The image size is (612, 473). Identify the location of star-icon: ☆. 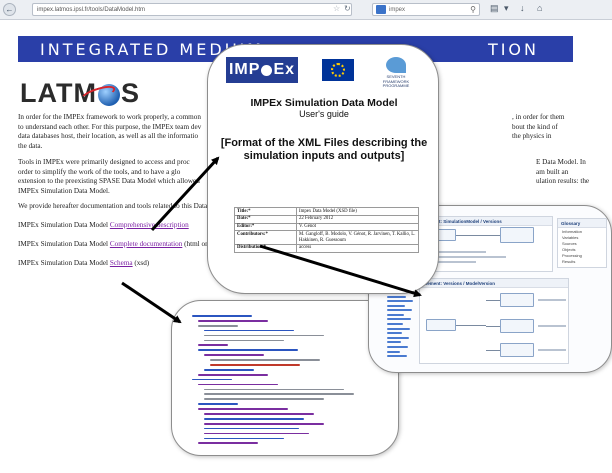
(336, 8).